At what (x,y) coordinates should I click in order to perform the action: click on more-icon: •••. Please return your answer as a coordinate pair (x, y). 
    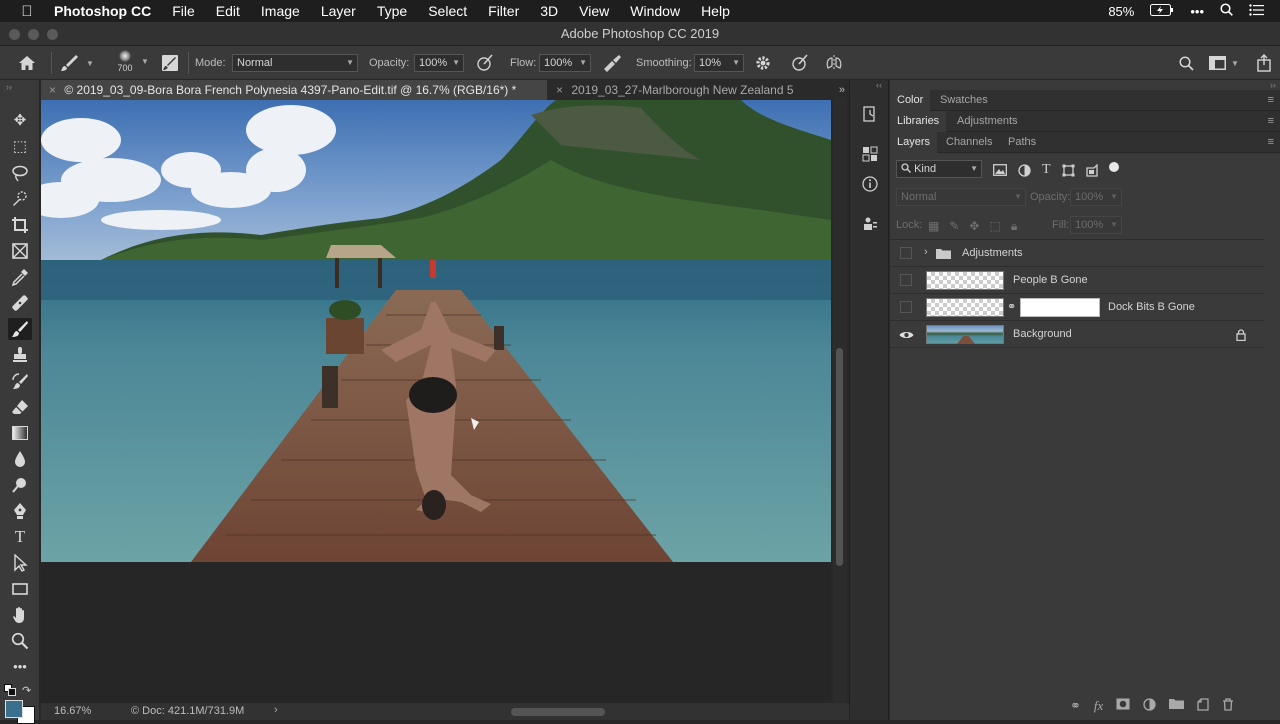
    Looking at the image, I should click on (1197, 11).